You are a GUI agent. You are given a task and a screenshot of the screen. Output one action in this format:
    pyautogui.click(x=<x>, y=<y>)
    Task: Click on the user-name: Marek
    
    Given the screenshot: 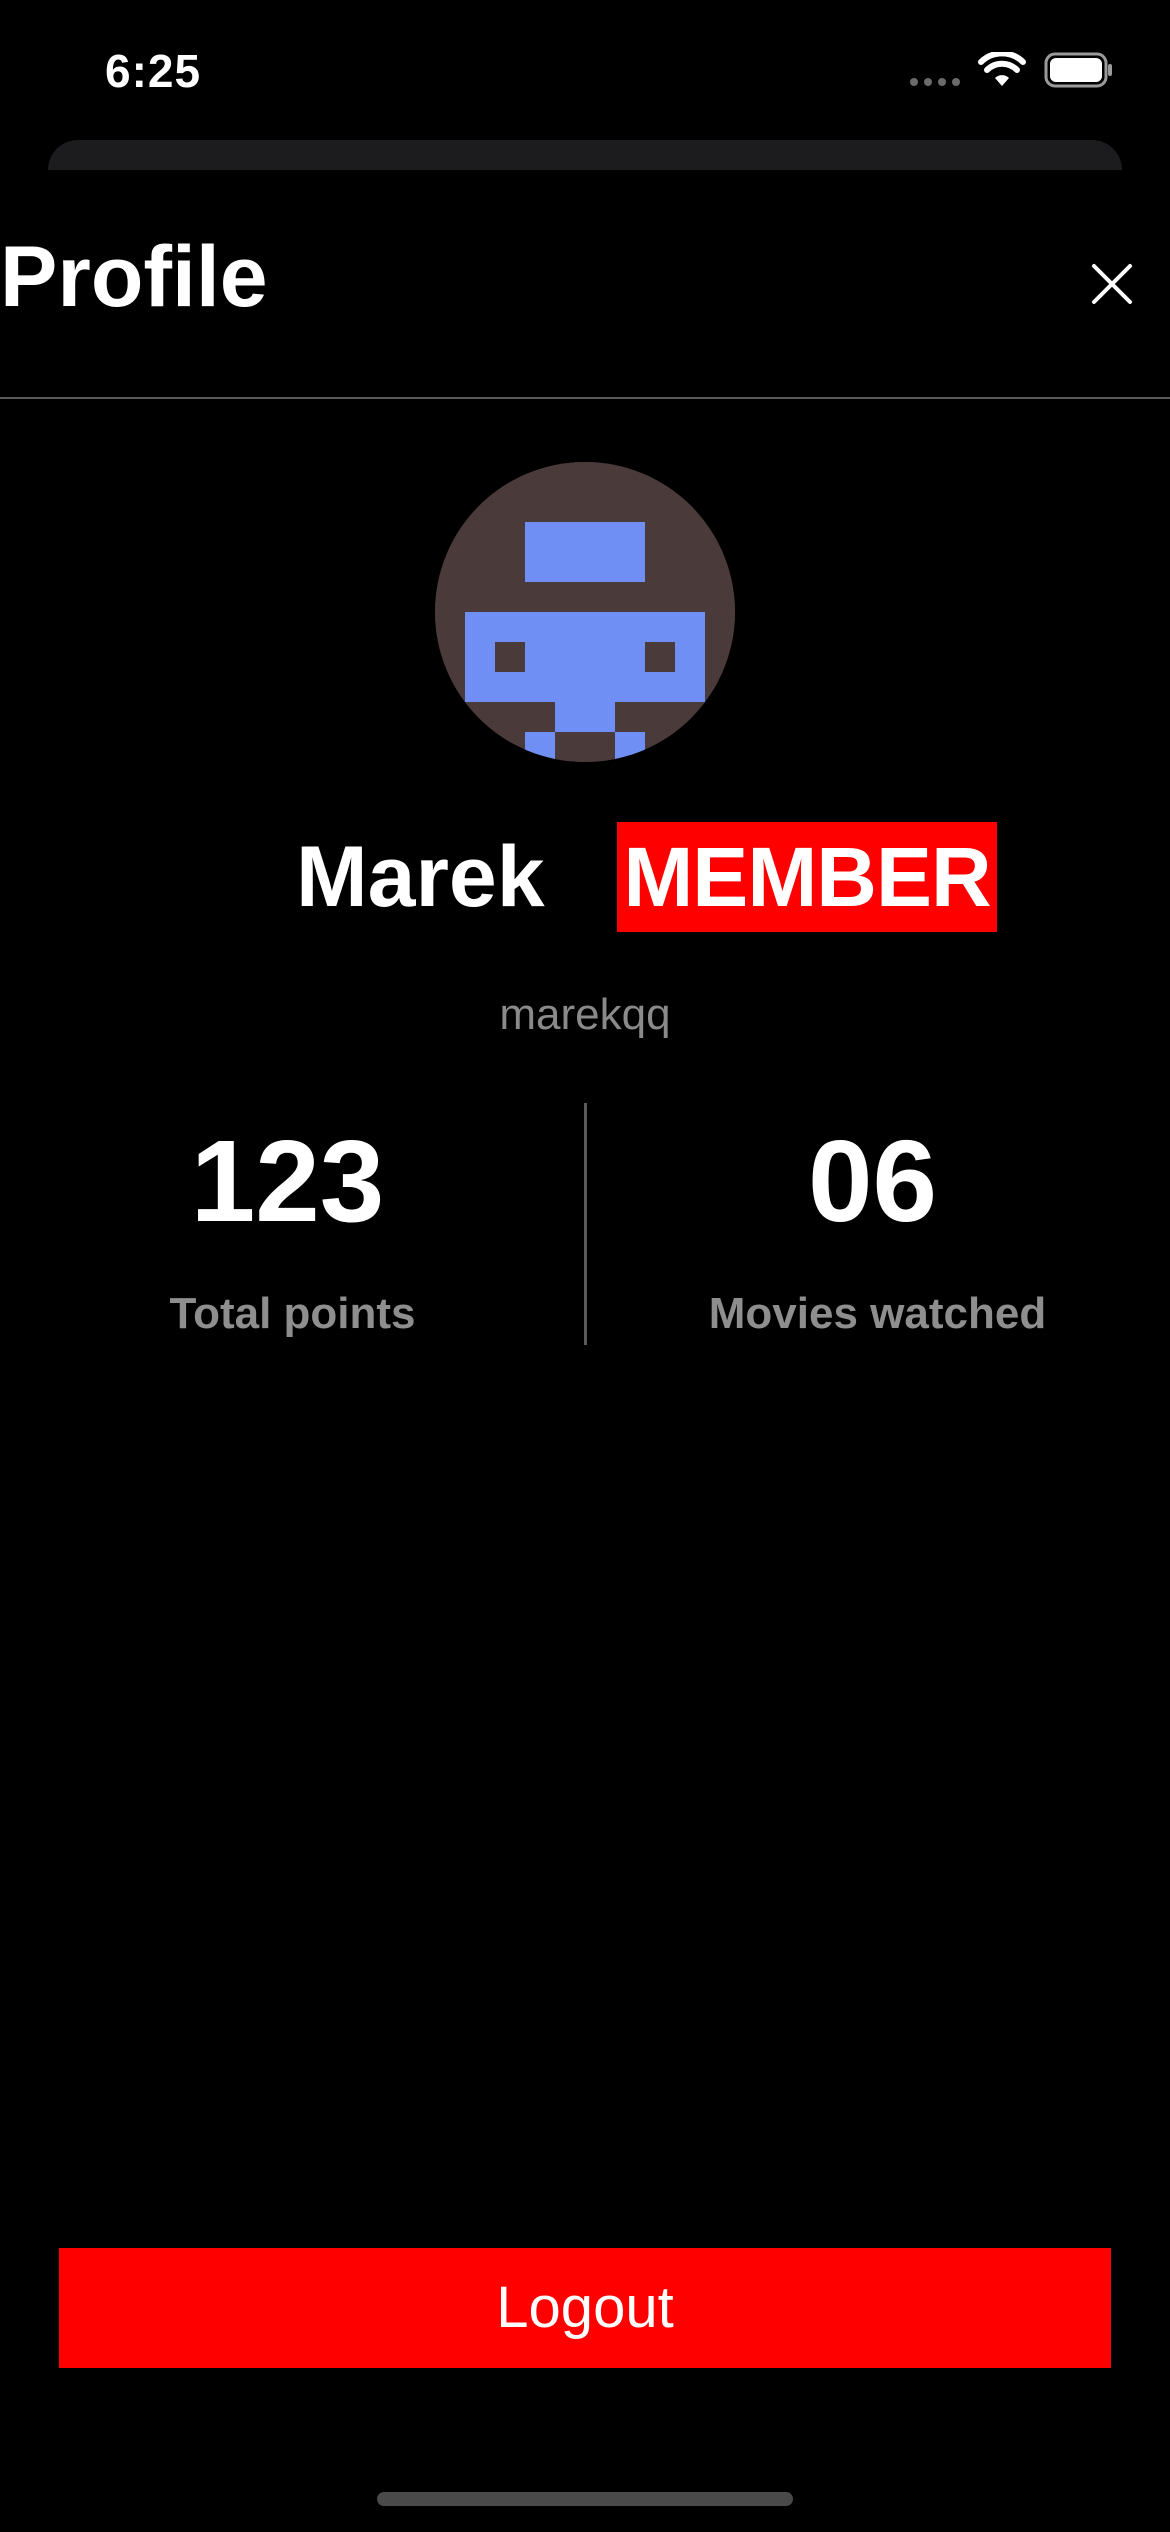 What is the action you would take?
    pyautogui.click(x=420, y=877)
    